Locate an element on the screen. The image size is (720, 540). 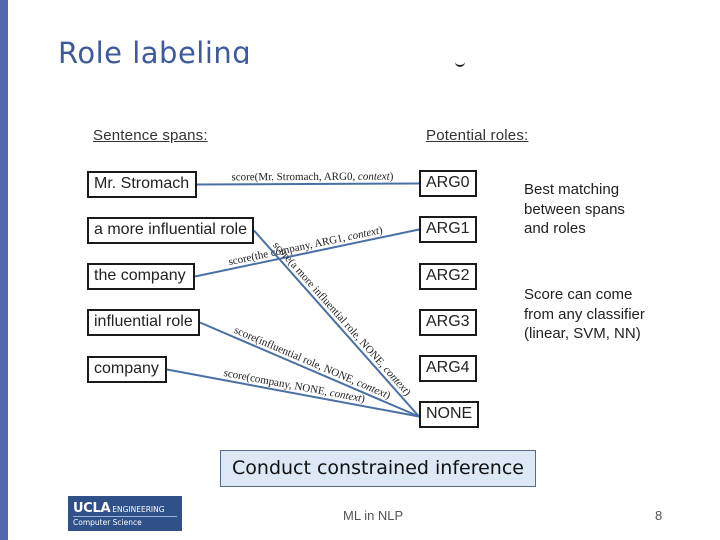
note-line: between spans is located at coordinates (574, 209).